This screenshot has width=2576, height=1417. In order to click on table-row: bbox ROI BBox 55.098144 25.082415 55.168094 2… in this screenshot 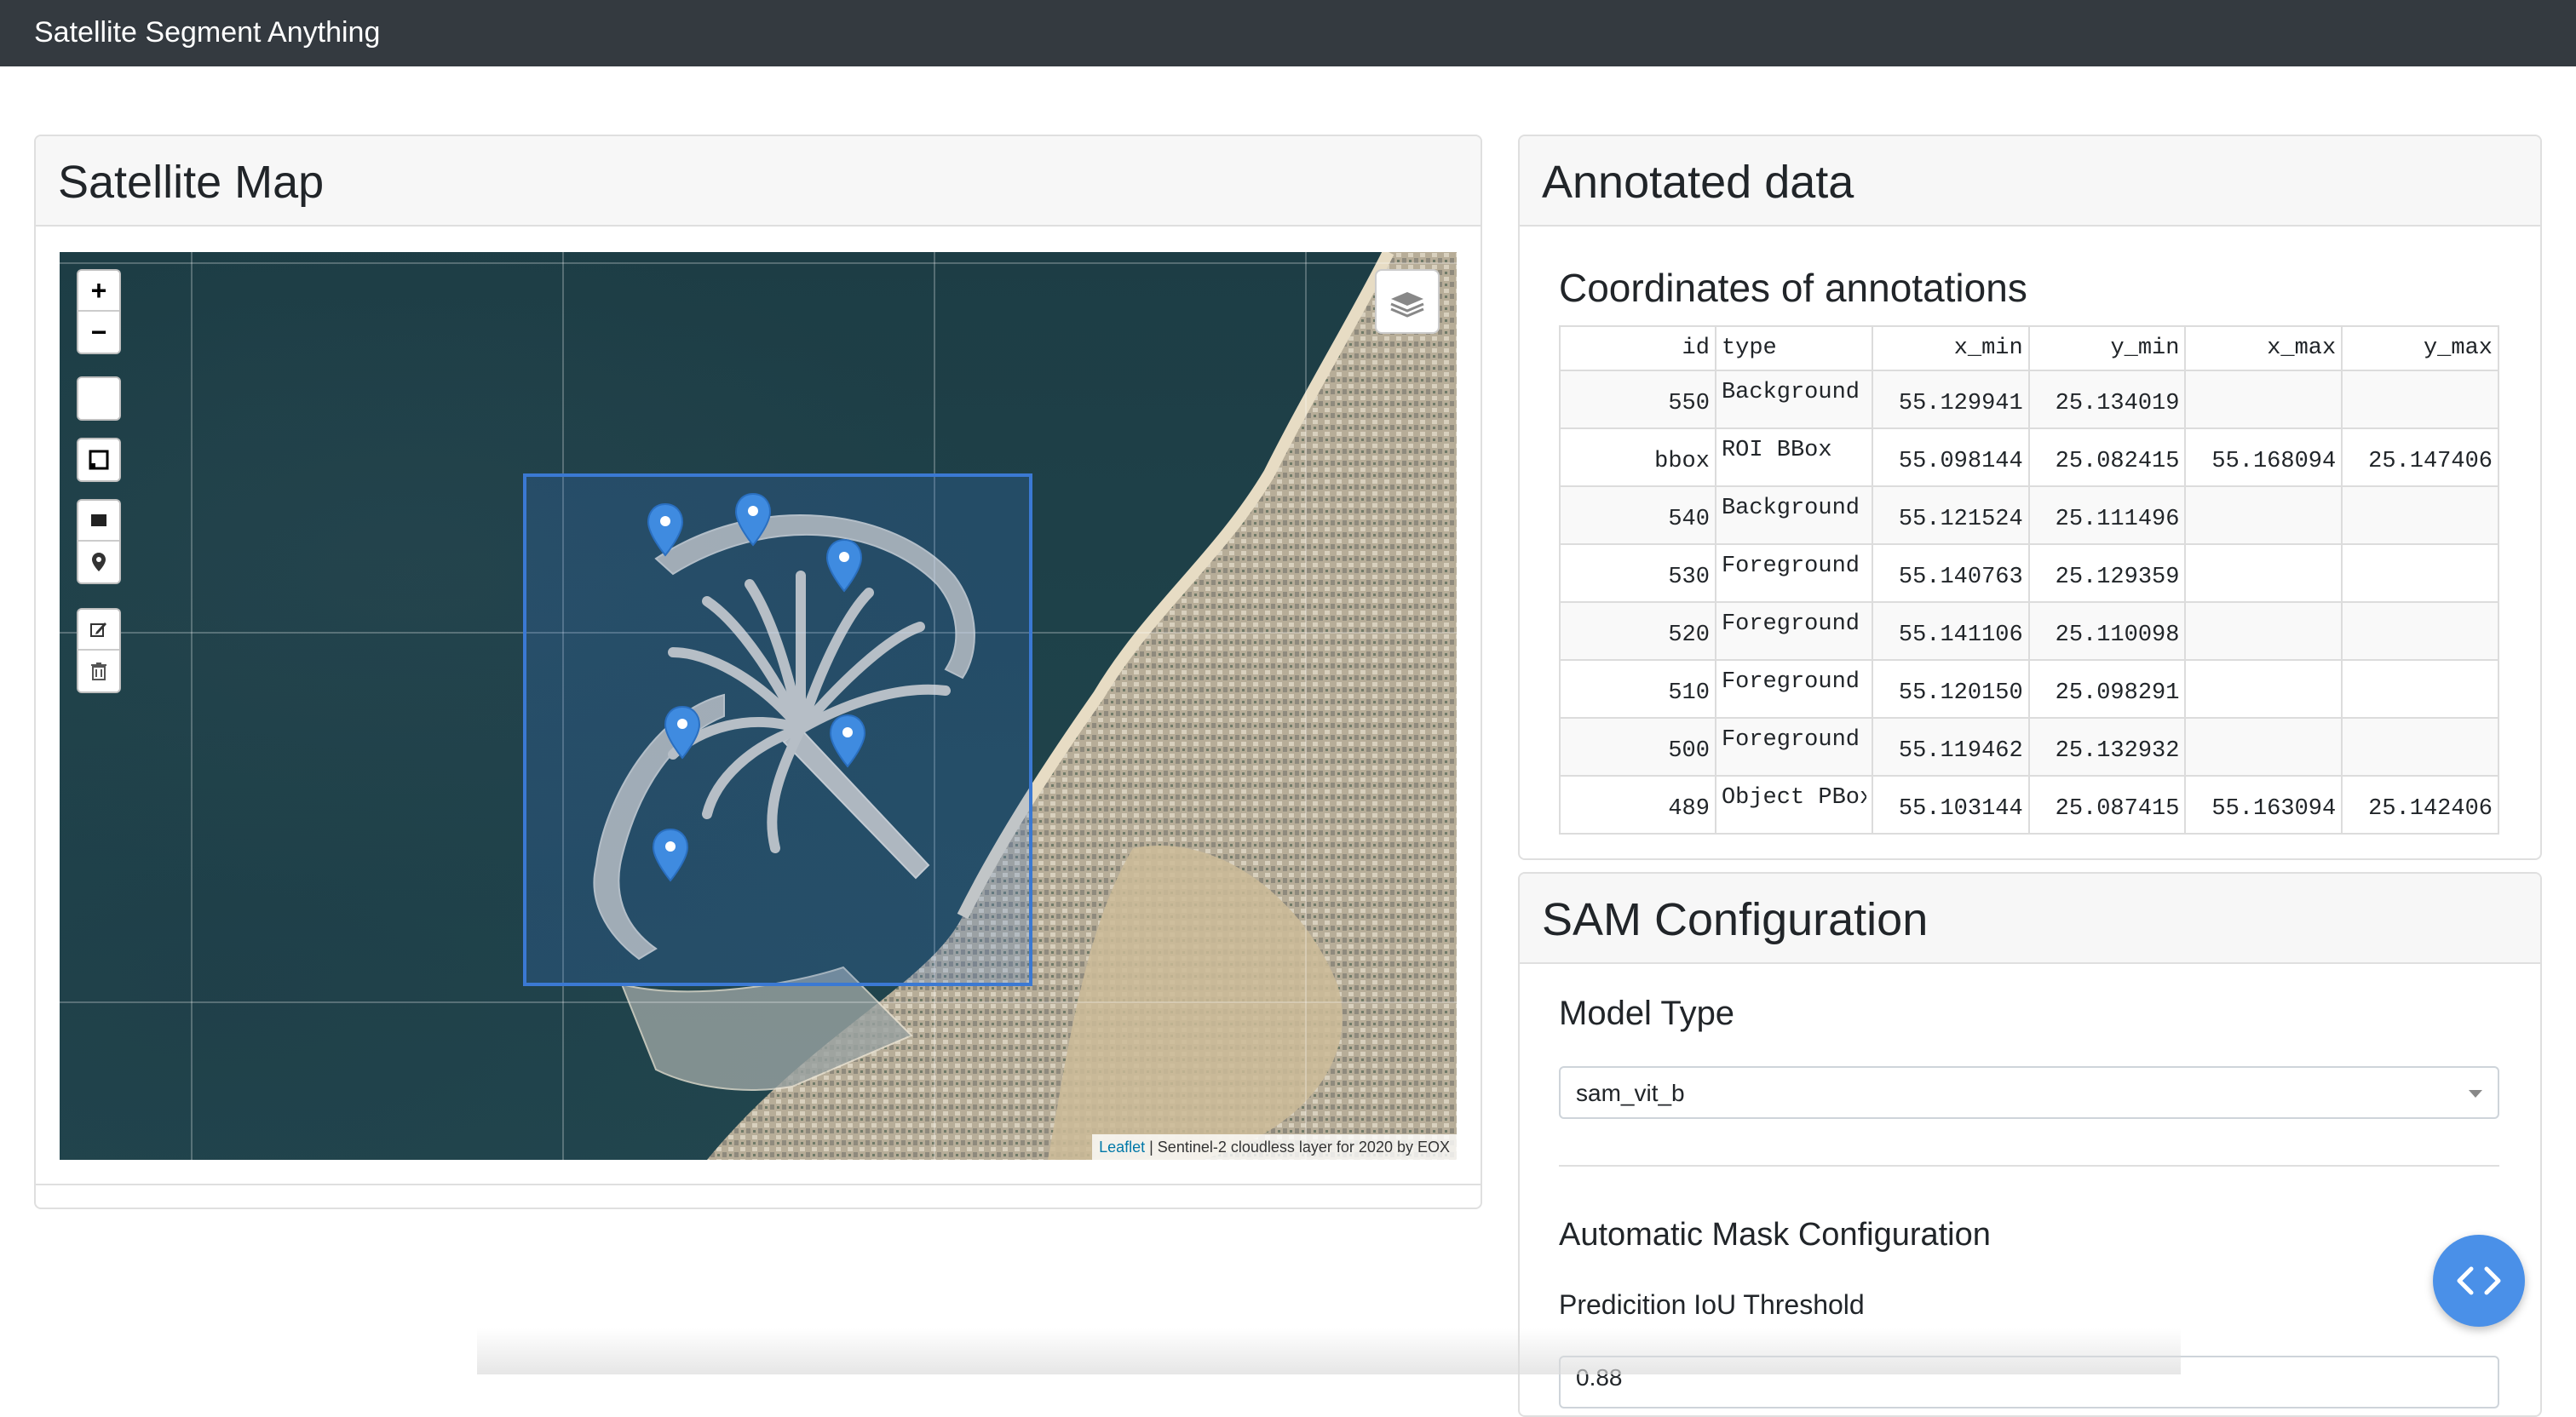, I will do `click(2029, 457)`.